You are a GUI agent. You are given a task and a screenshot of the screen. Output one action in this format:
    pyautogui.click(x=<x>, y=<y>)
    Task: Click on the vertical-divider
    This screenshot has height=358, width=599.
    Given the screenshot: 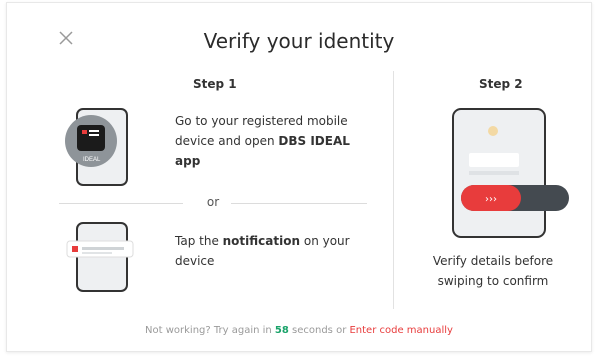 What is the action you would take?
    pyautogui.click(x=393, y=190)
    